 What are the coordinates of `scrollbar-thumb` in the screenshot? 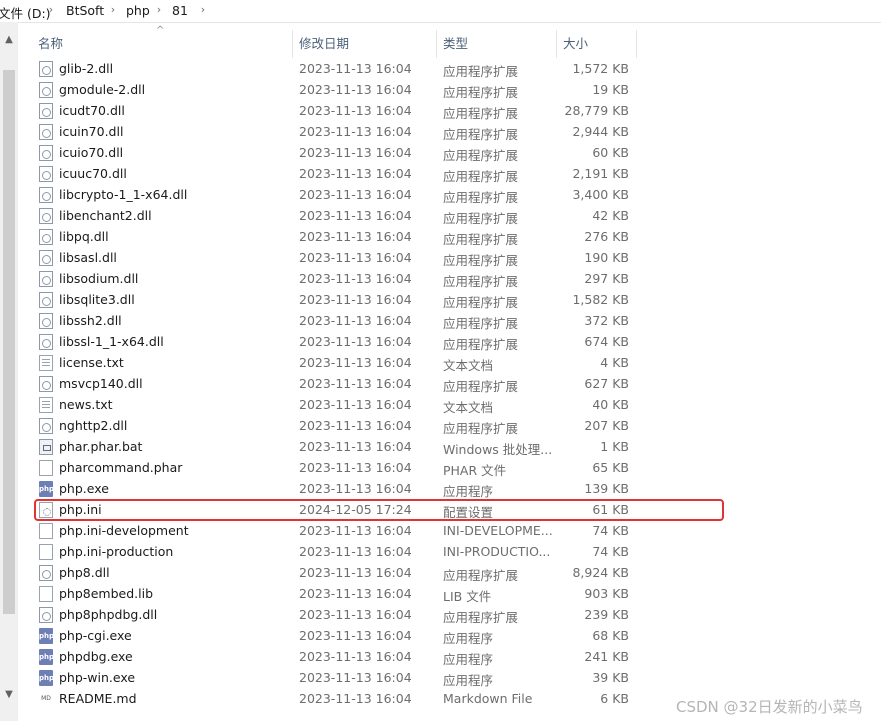 It's located at (9, 342).